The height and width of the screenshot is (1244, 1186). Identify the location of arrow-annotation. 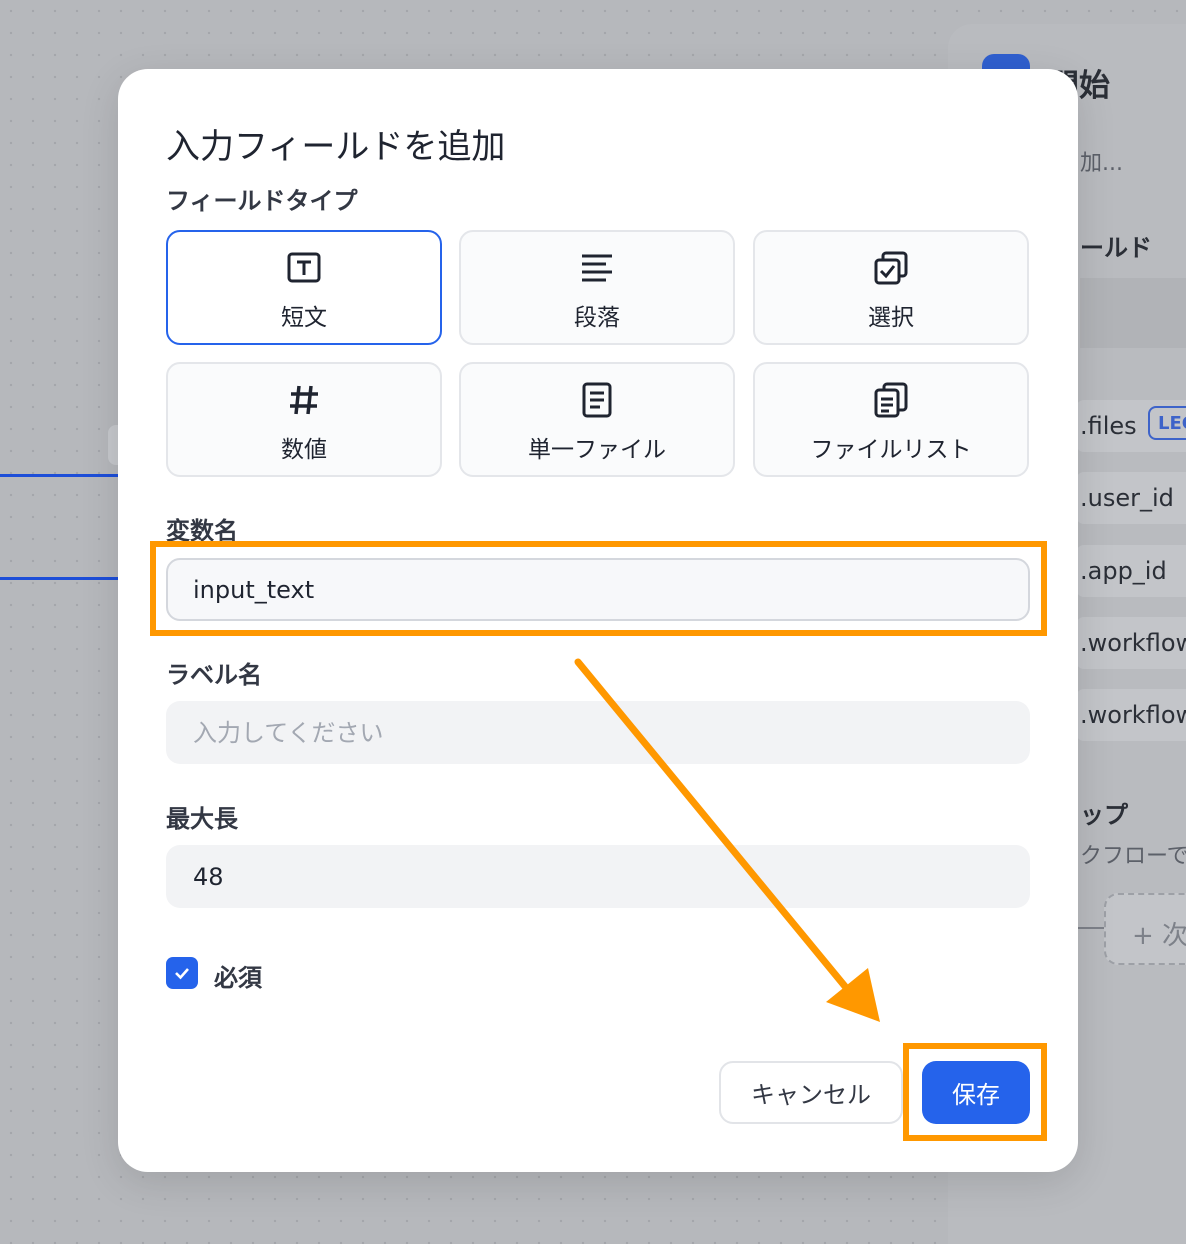
(727, 840).